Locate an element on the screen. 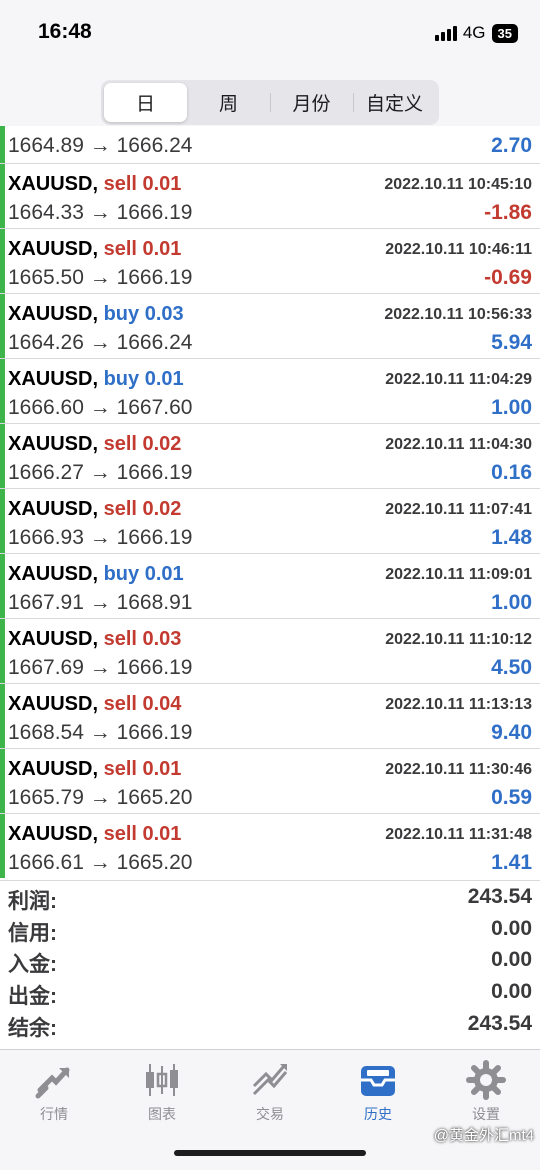 Image resolution: width=540 pixels, height=1170 pixels. summary-value: 243.54 is located at coordinates (499, 896).